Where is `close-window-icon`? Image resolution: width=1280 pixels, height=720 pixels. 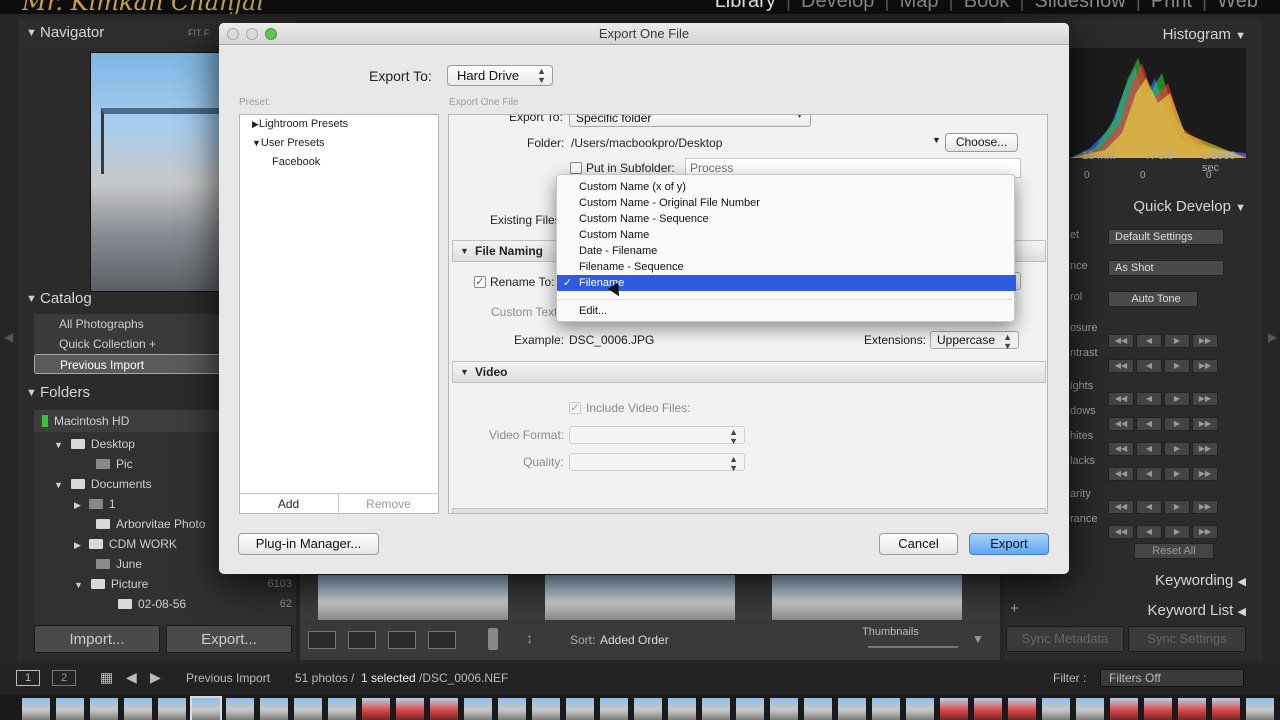 close-window-icon is located at coordinates (233, 34).